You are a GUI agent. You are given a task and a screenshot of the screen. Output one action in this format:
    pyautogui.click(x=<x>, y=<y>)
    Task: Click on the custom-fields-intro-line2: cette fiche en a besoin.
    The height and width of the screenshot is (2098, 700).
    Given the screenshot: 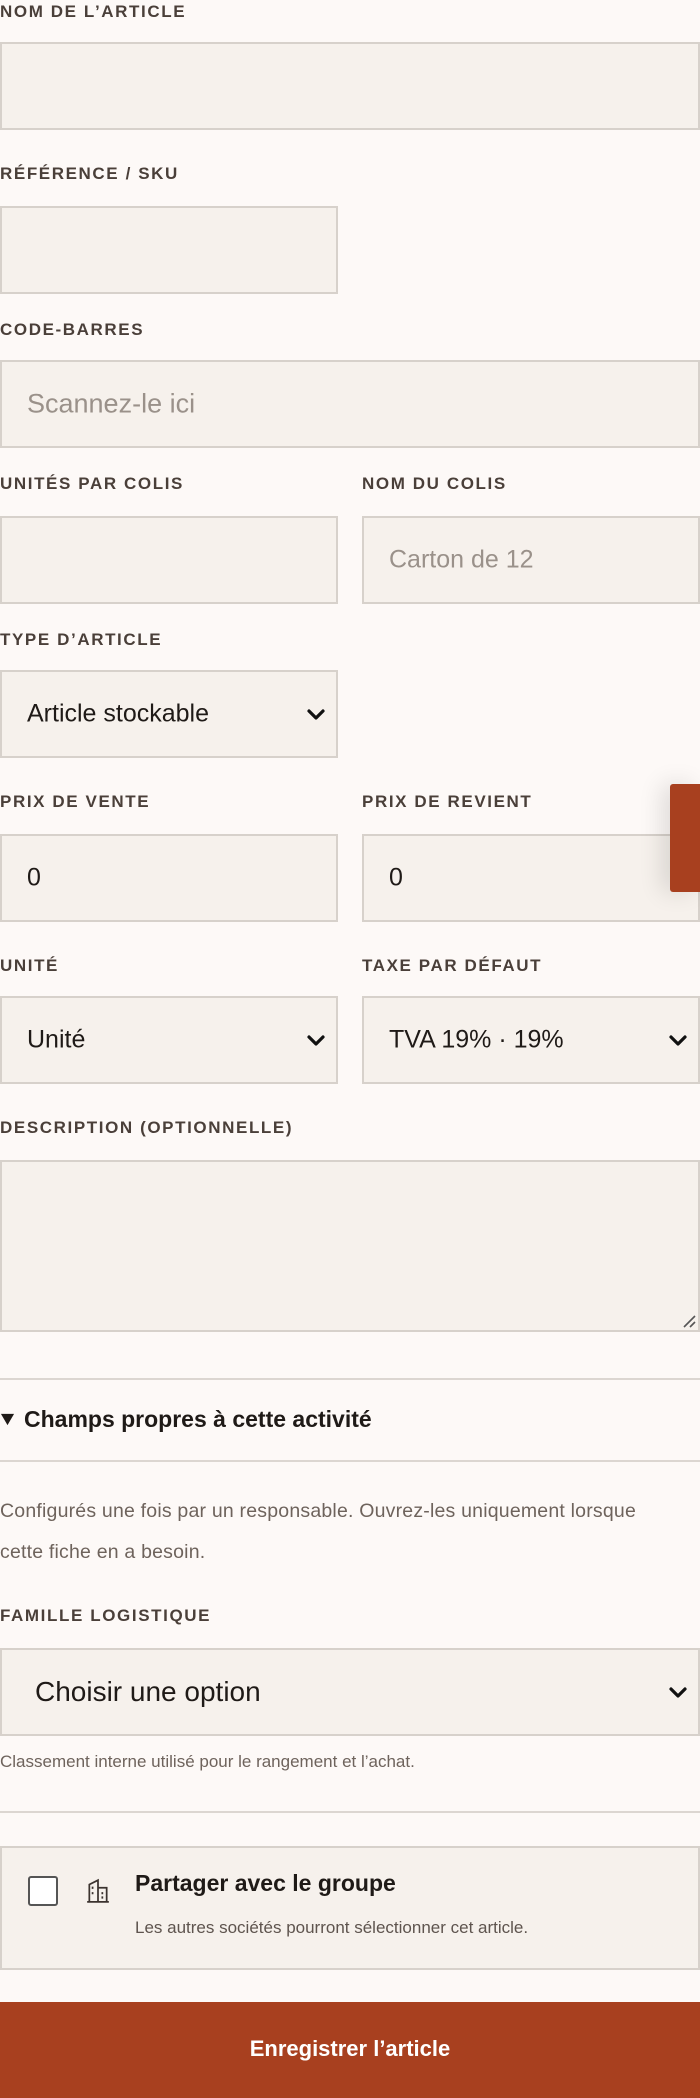 What is the action you would take?
    pyautogui.click(x=103, y=1552)
    